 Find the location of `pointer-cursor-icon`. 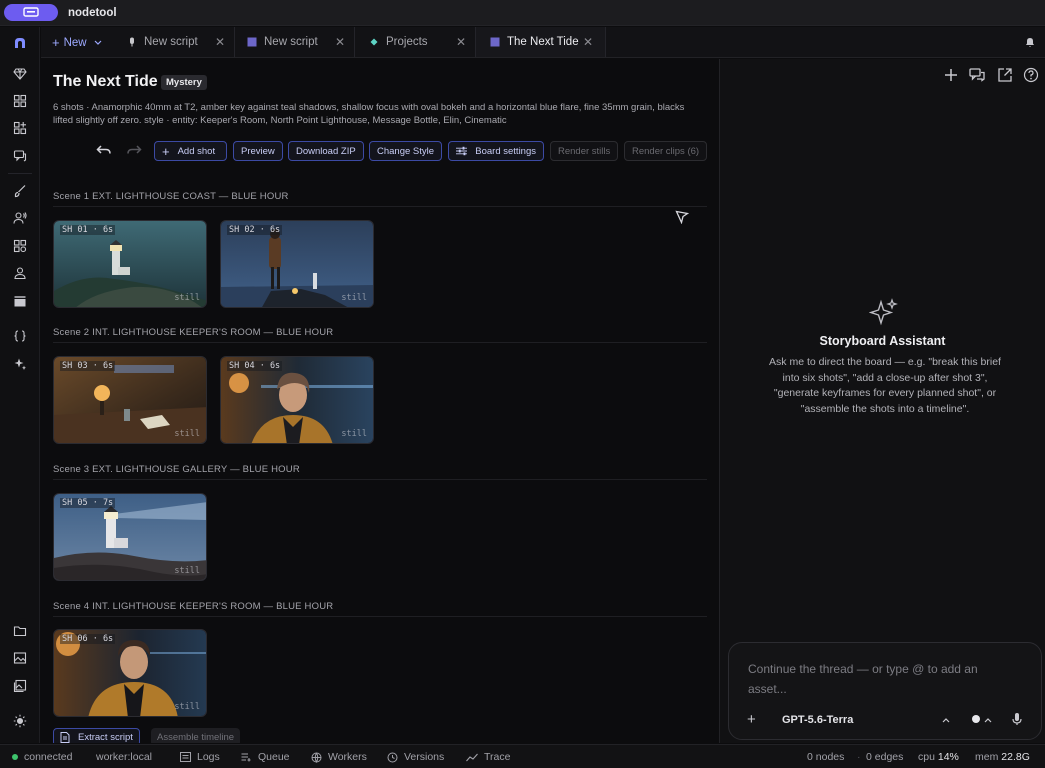

pointer-cursor-icon is located at coordinates (682, 218).